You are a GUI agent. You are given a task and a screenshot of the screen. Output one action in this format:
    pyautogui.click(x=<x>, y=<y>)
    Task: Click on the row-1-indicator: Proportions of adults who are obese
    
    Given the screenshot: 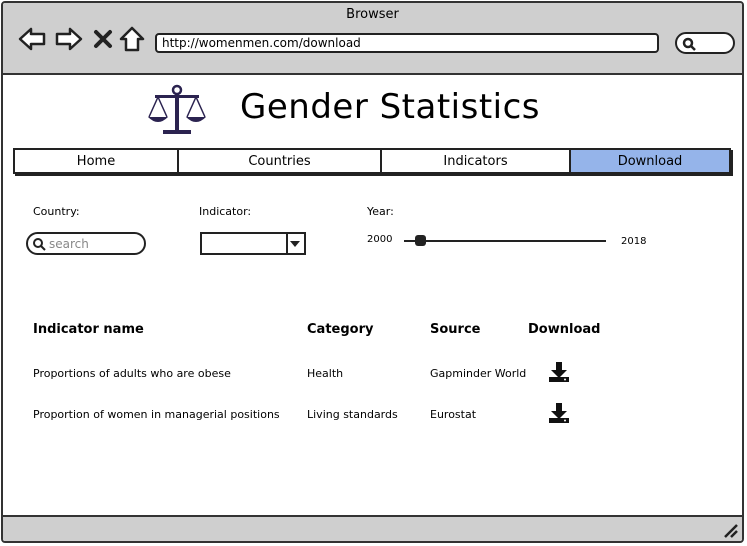 What is the action you would take?
    pyautogui.click(x=132, y=373)
    